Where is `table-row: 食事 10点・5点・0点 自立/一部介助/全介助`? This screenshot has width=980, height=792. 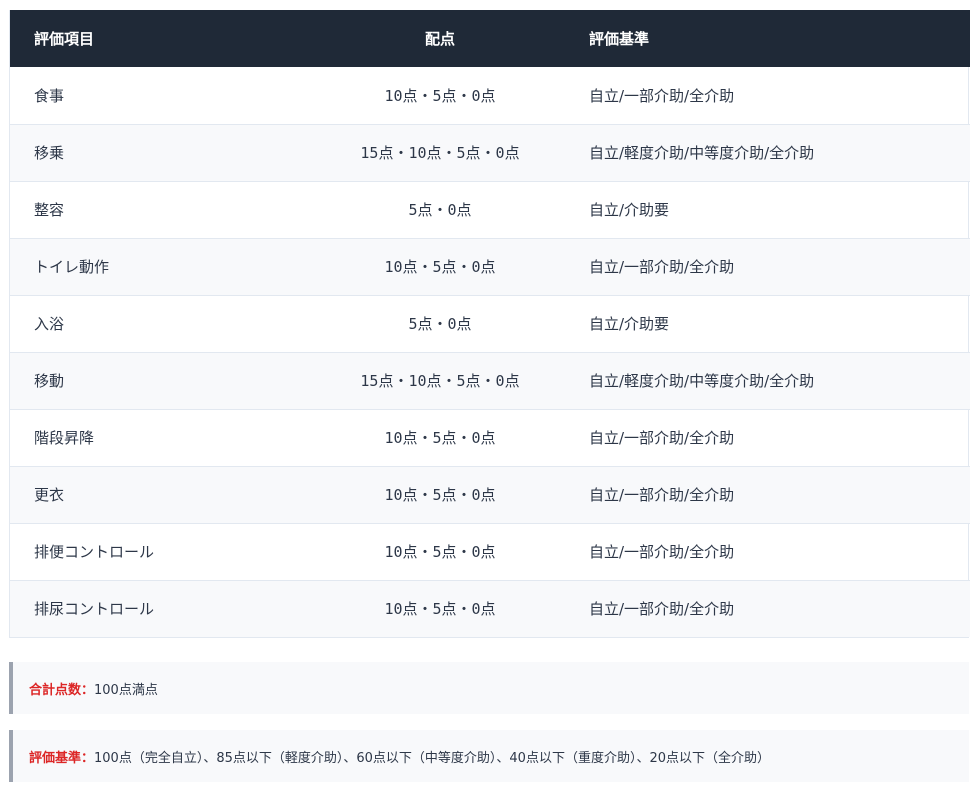 table-row: 食事 10点・5点・0点 自立/一部介助/全介助 is located at coordinates (490, 95).